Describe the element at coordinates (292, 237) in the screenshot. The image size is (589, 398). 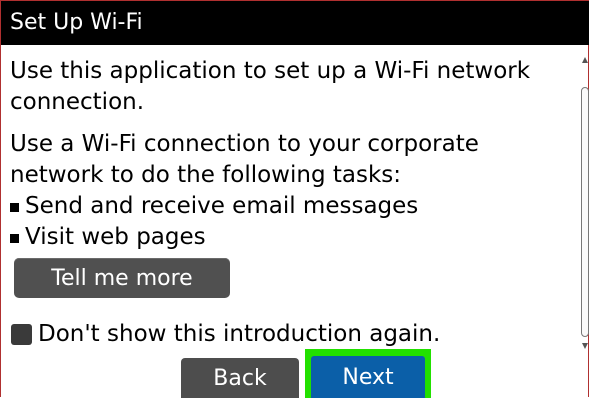
I see `list-item: Visit web pages` at that location.